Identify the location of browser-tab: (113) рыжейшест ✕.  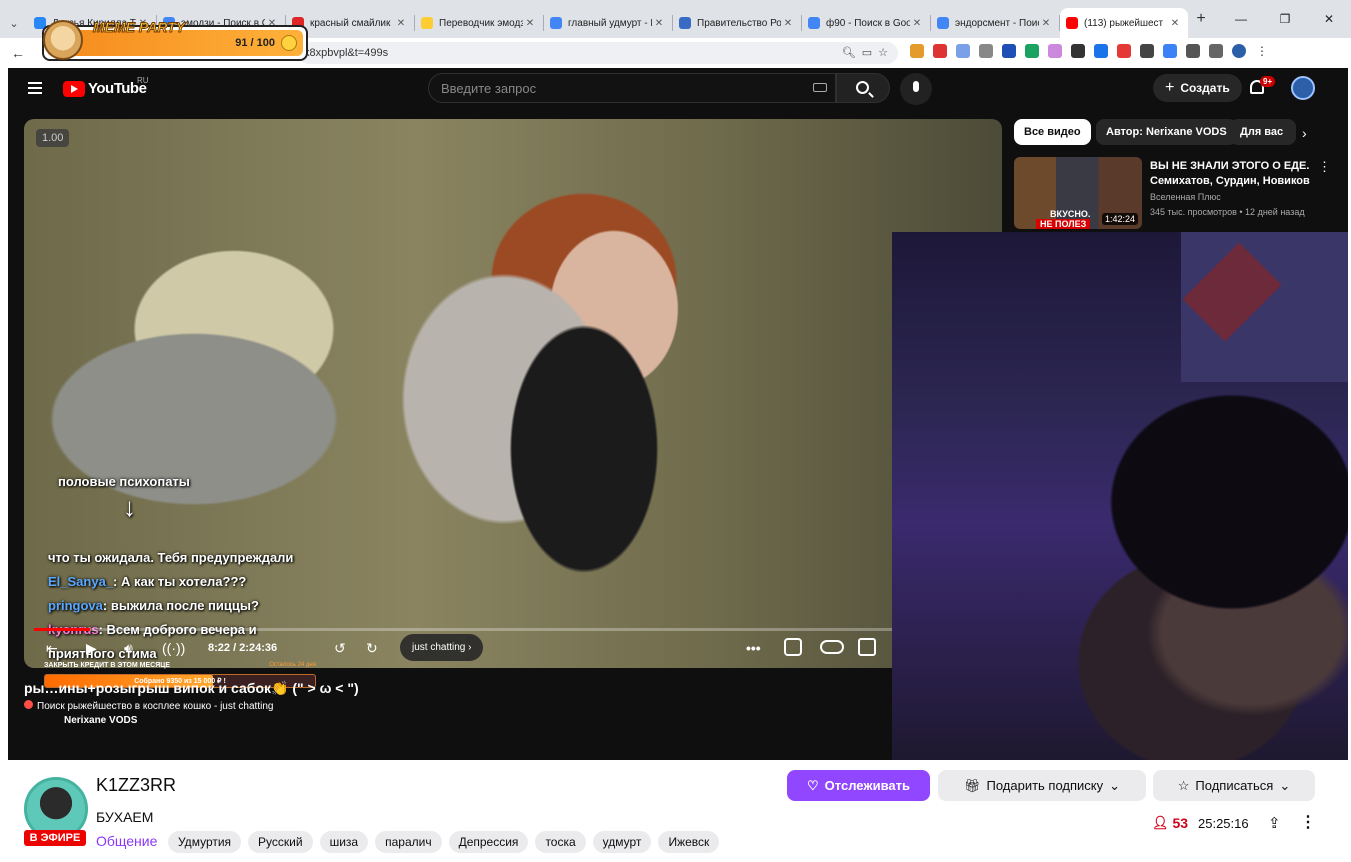
(1124, 23).